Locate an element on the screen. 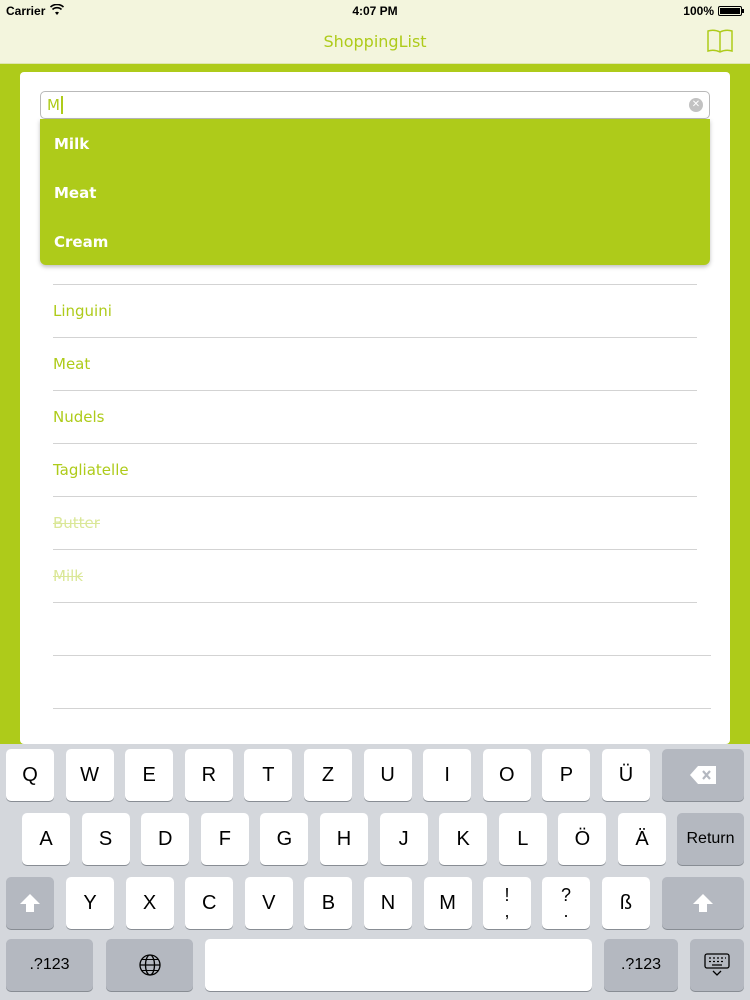  list-item: Meat is located at coordinates (375, 364).